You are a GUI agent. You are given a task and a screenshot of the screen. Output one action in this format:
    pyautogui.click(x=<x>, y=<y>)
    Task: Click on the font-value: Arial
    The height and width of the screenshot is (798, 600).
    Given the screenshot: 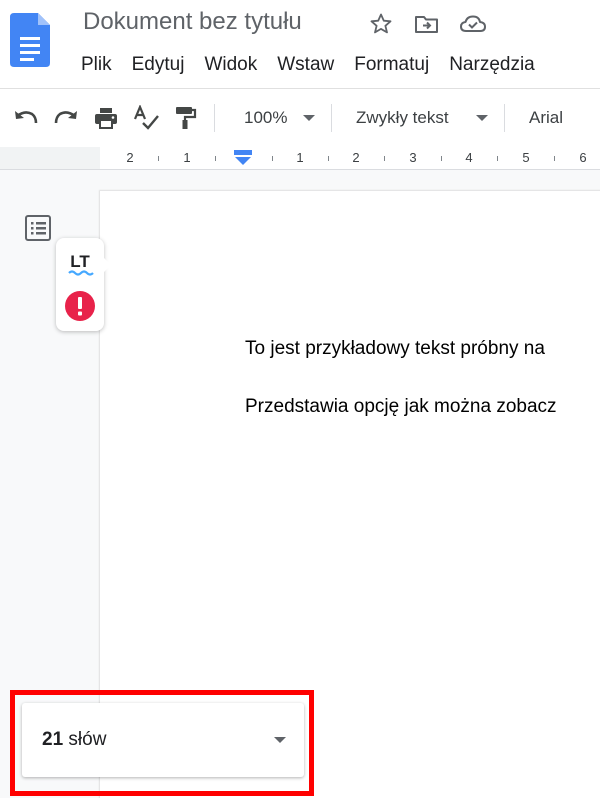 What is the action you would take?
    pyautogui.click(x=546, y=117)
    